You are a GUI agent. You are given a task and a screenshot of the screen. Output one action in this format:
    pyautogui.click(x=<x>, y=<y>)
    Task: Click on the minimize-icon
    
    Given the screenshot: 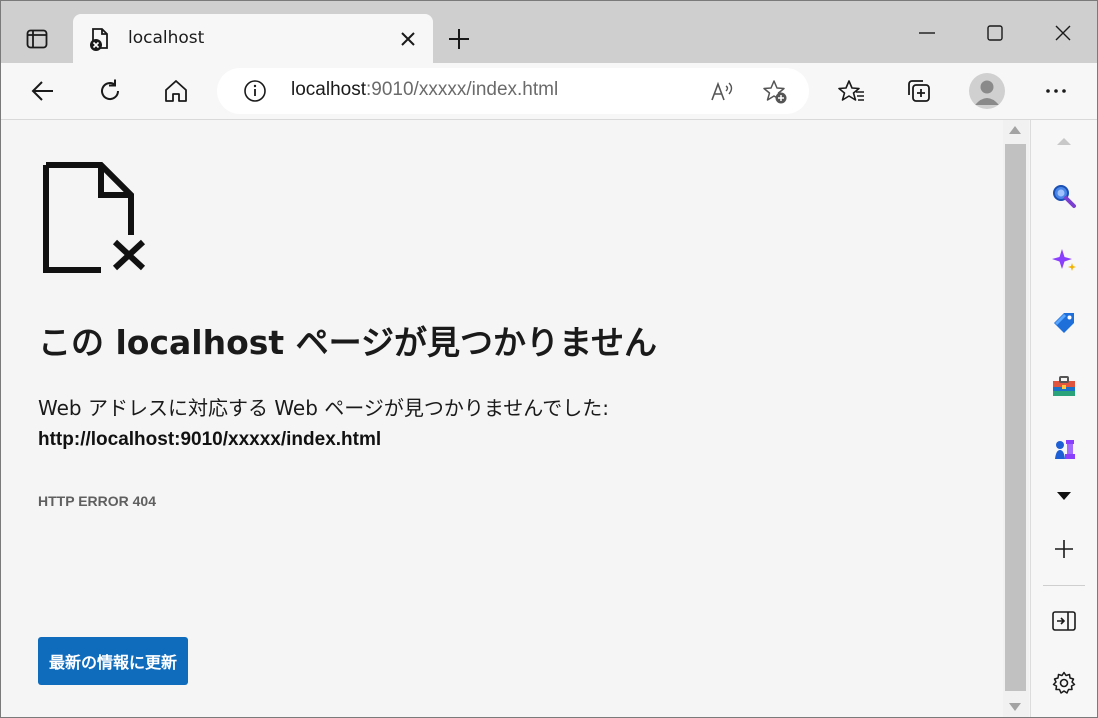 What is the action you would take?
    pyautogui.click(x=927, y=33)
    